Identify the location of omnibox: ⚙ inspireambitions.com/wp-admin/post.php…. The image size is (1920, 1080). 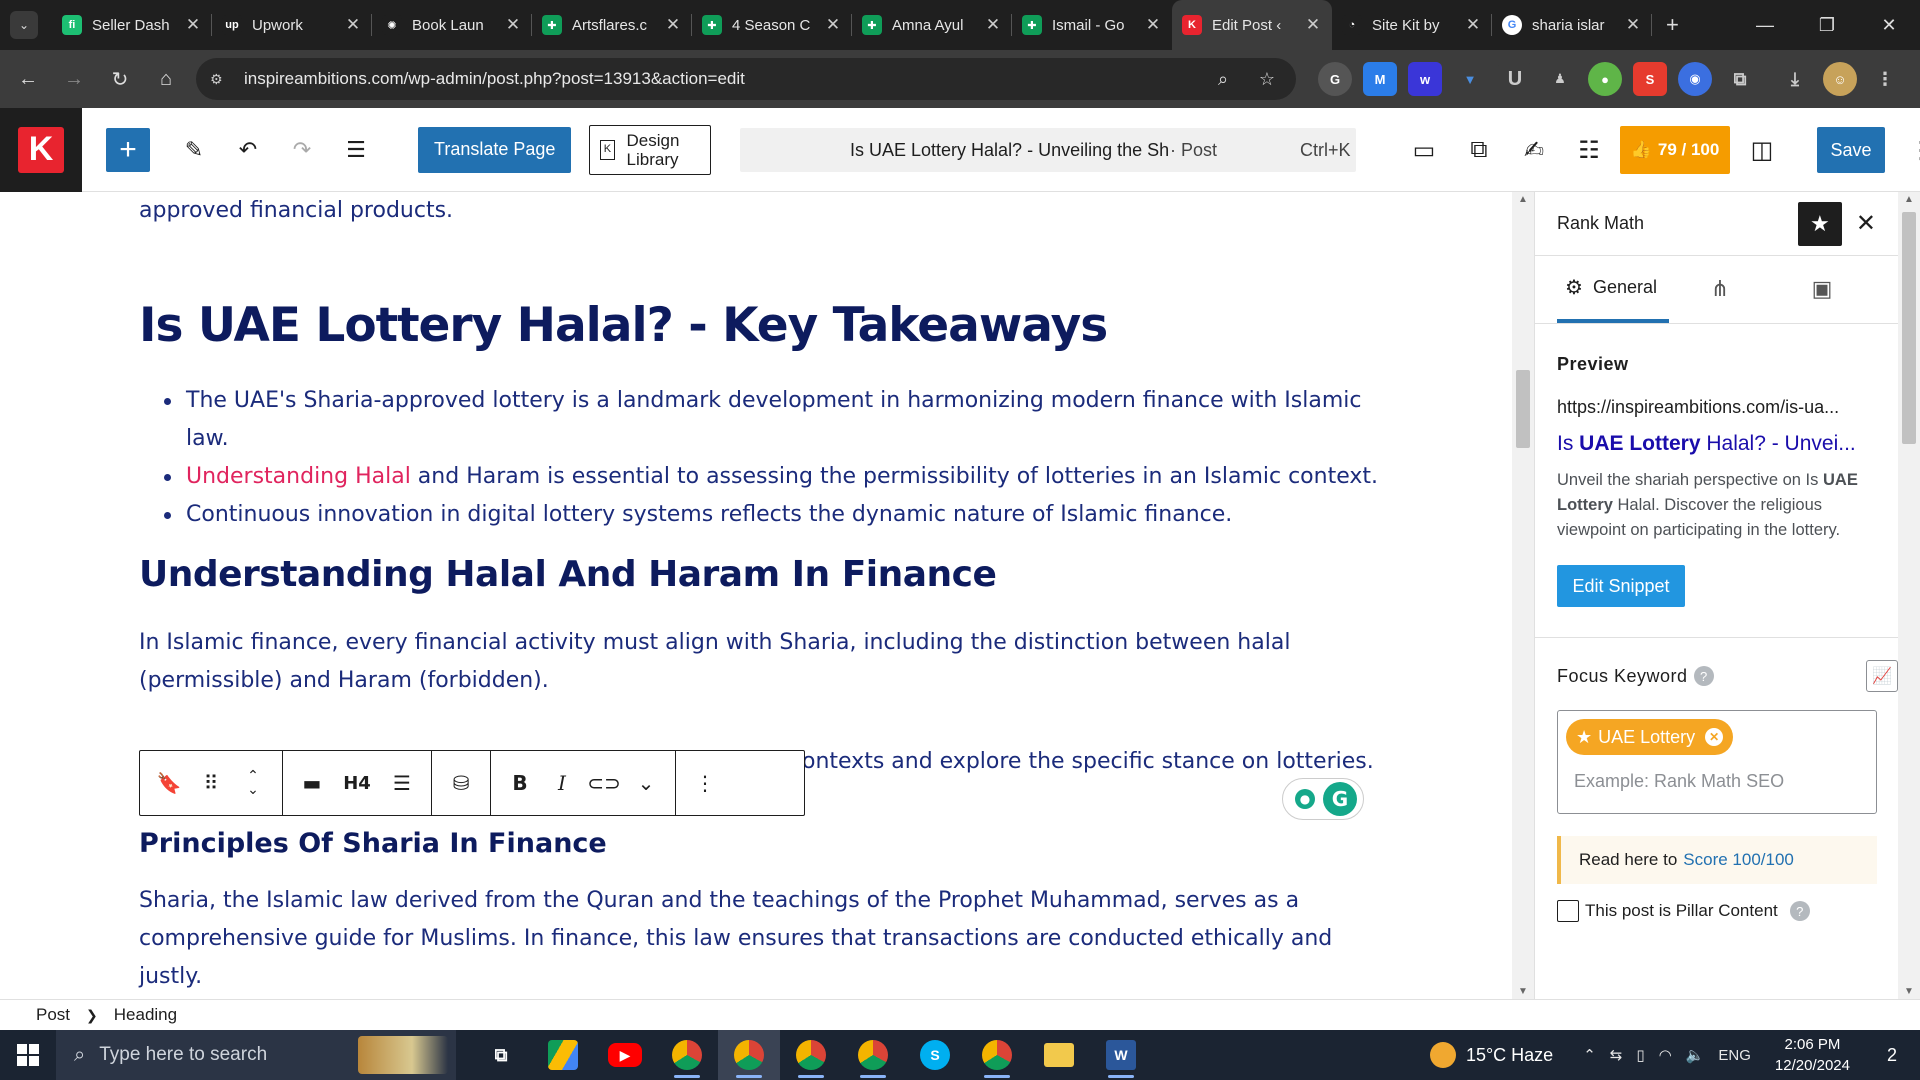
(746, 79).